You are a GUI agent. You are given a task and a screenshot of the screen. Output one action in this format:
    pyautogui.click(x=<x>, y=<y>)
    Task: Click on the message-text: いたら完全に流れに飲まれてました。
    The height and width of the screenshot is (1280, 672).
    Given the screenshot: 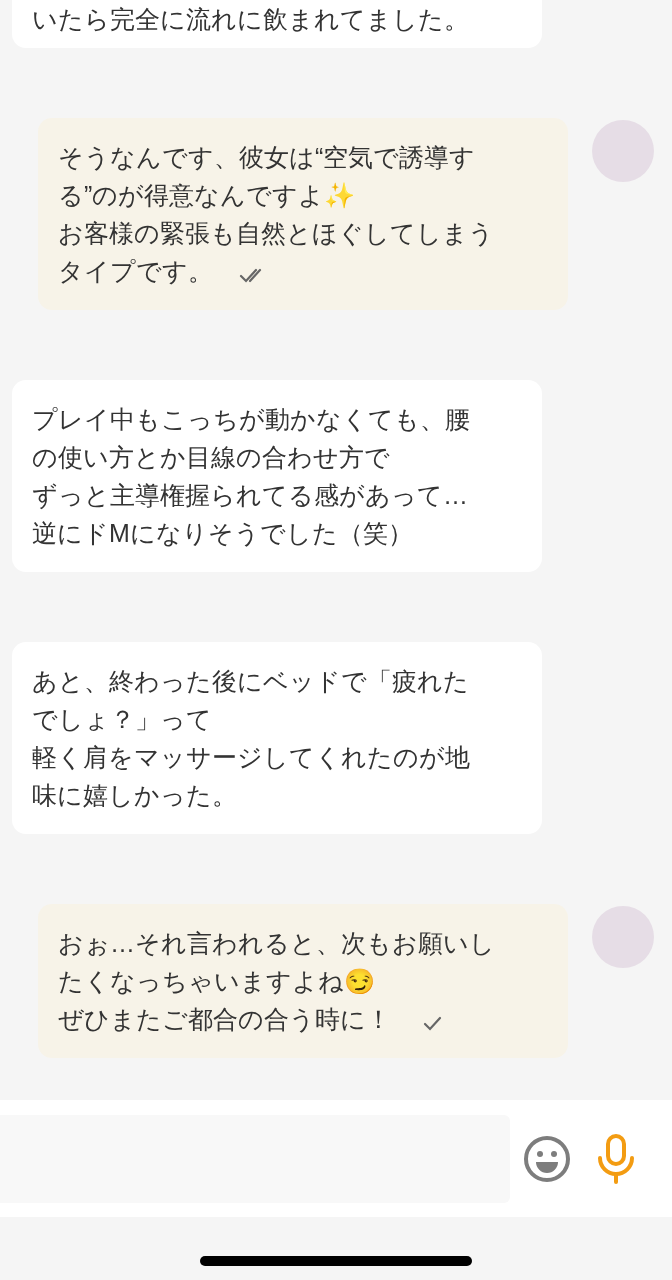 What is the action you would take?
    pyautogui.click(x=250, y=19)
    